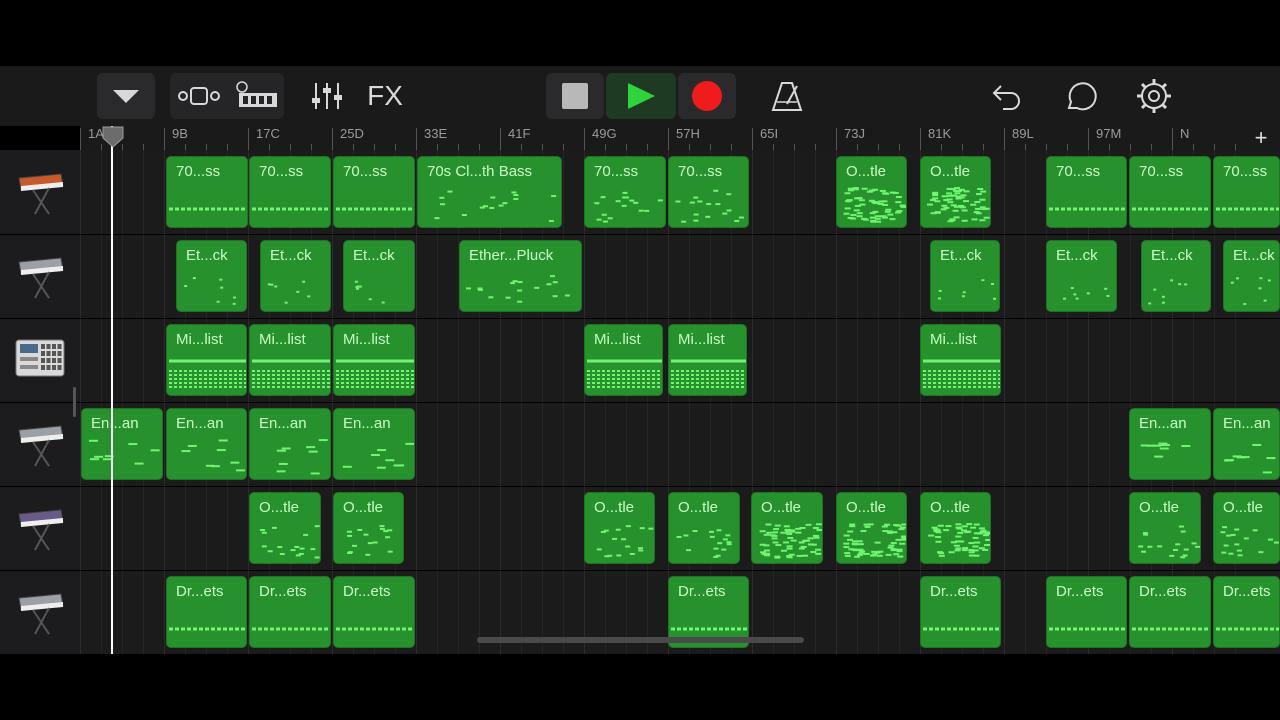  I want to click on fx-button: FX, so click(385, 96).